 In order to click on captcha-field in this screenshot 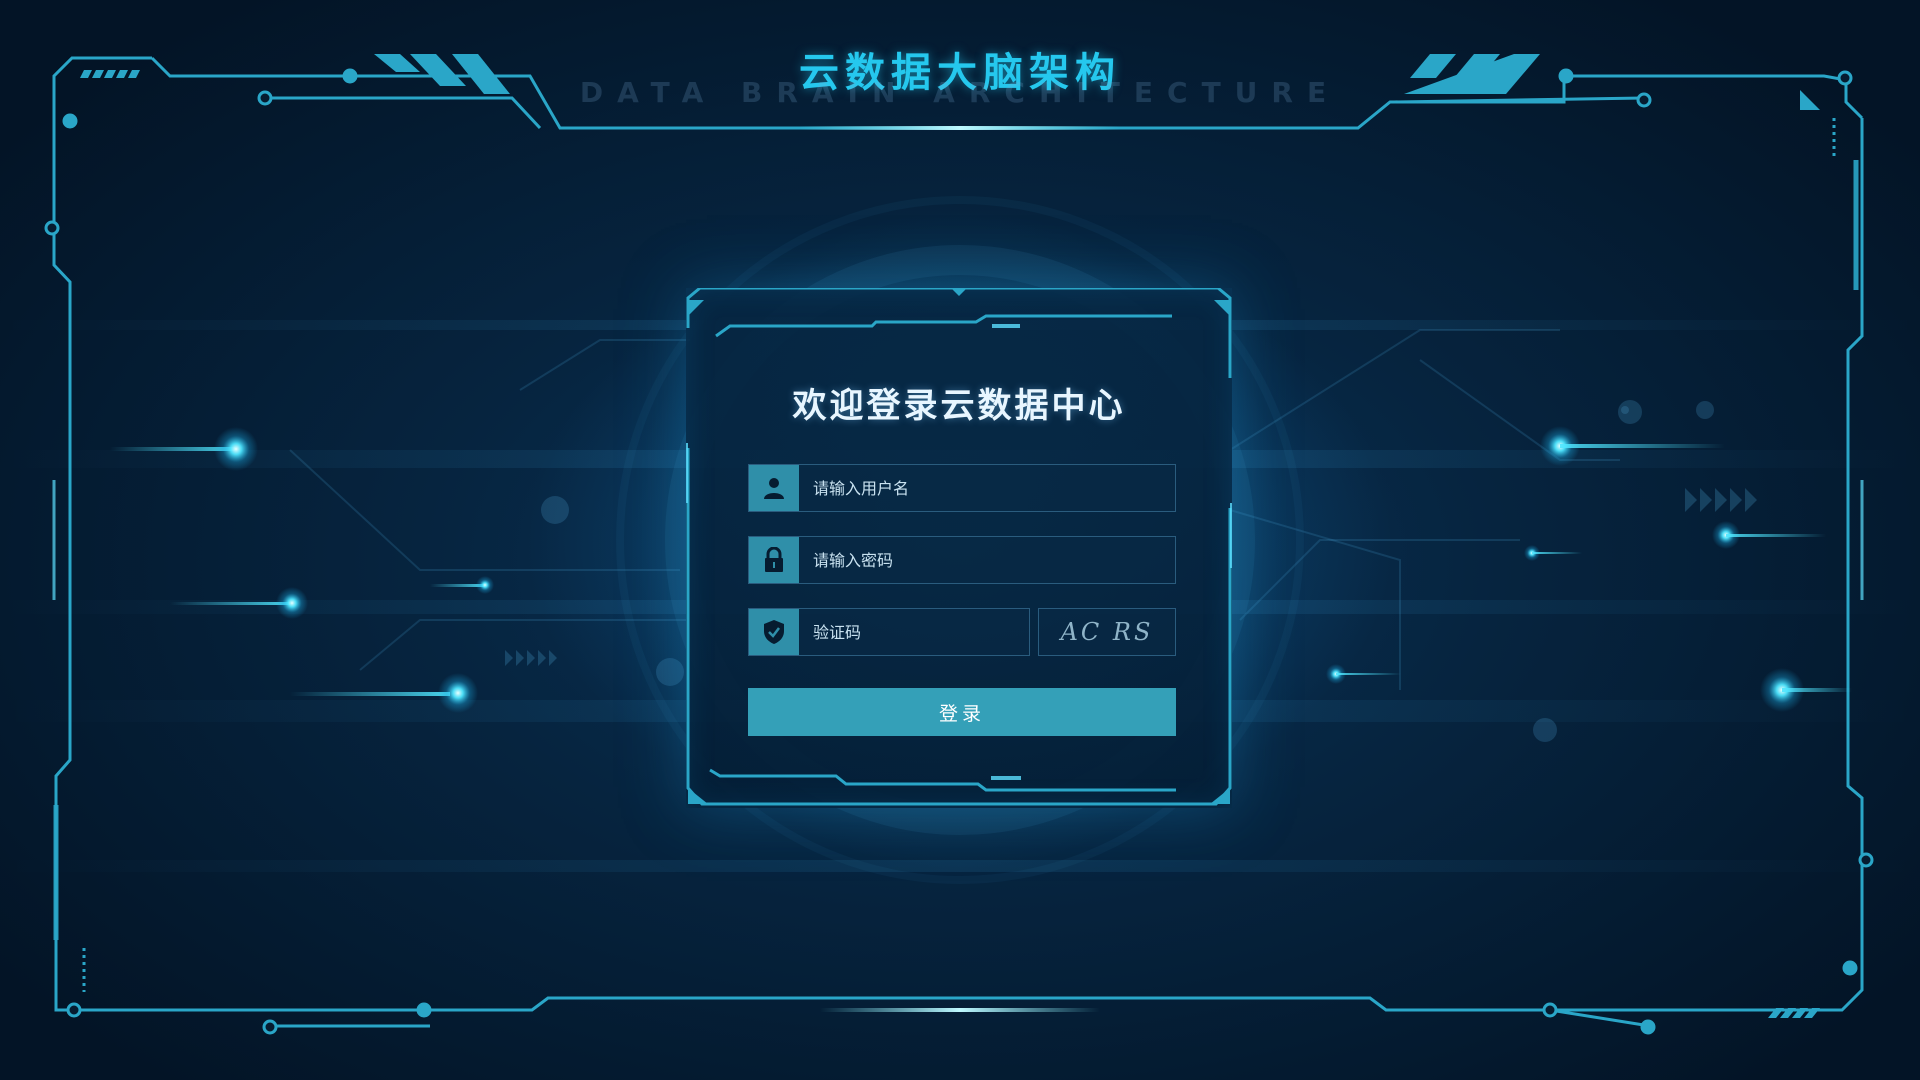, I will do `click(889, 632)`.